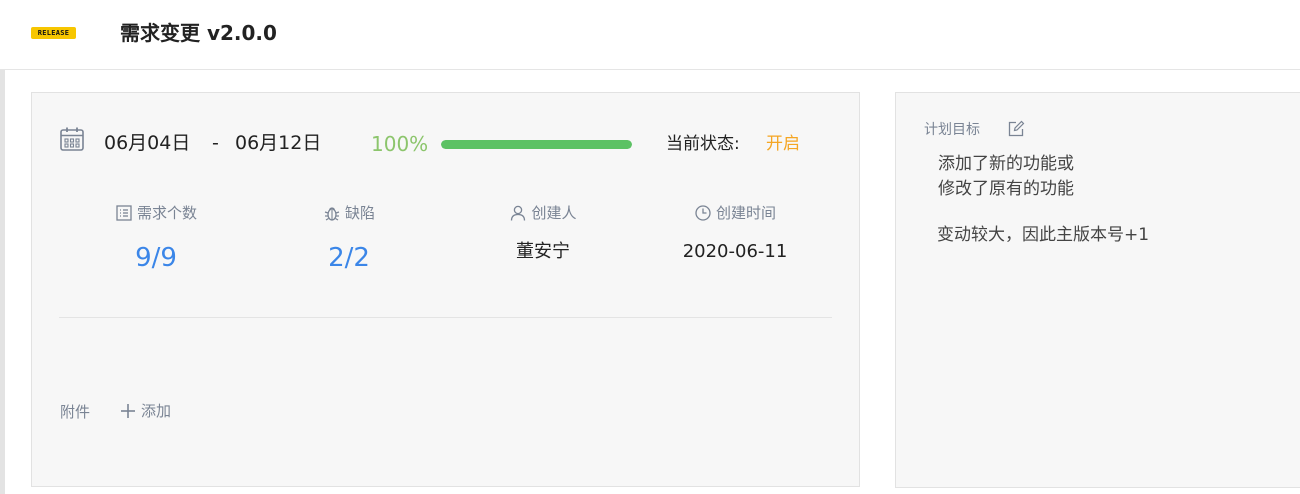 Image resolution: width=1300 pixels, height=494 pixels. I want to click on stat-value-creator: 董安宁, so click(543, 251).